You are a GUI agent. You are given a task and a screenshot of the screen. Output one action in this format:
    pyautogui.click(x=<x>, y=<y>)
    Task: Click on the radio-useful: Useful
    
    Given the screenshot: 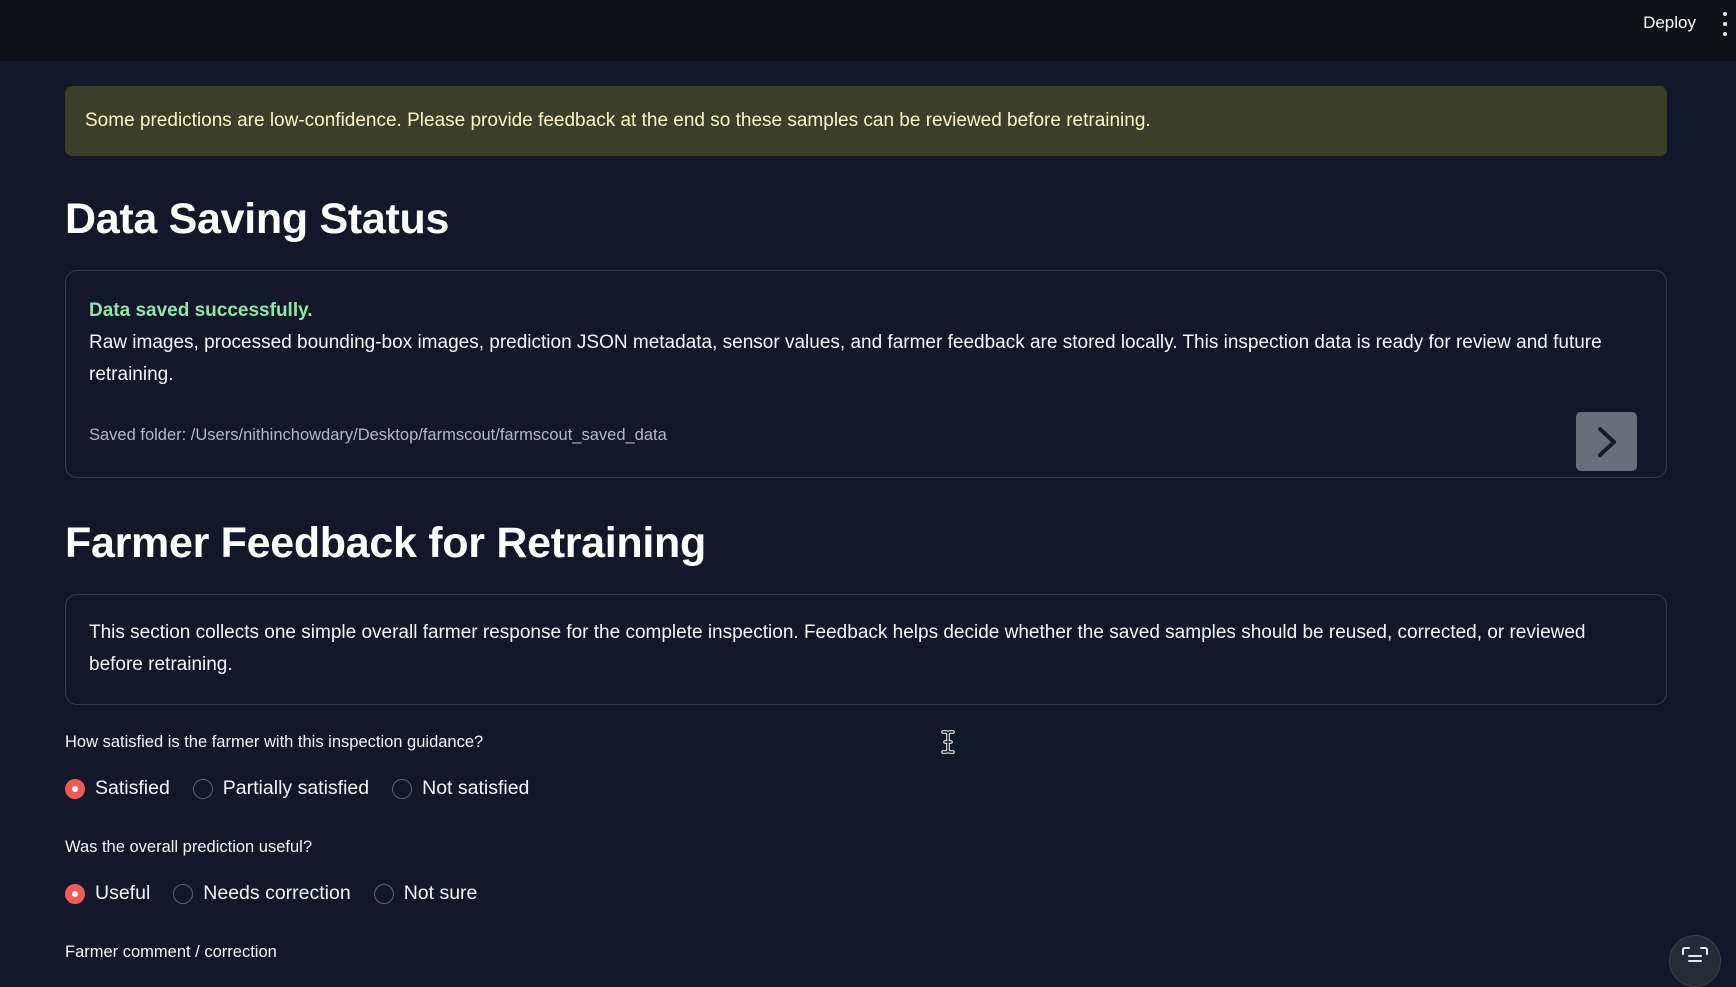 What is the action you would take?
    pyautogui.click(x=107, y=893)
    